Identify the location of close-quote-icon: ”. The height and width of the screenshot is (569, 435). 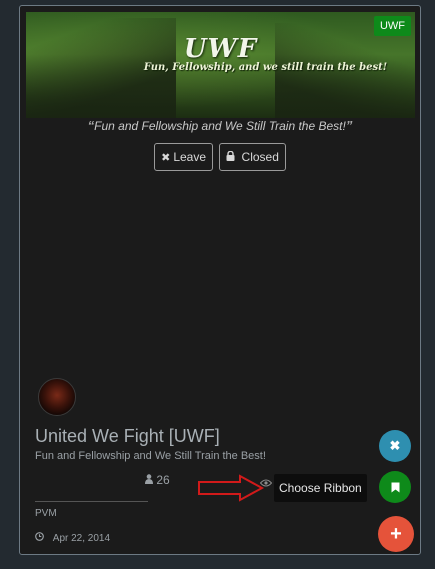
(349, 125).